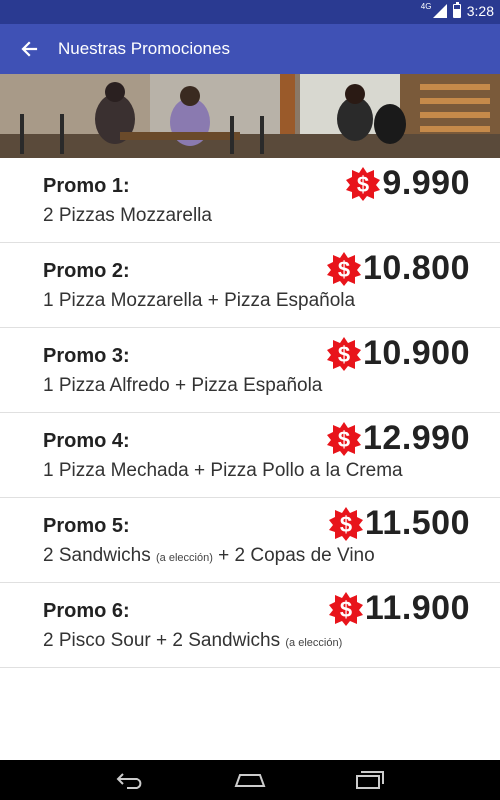  What do you see at coordinates (199, 300) in the screenshot?
I see `promo-description: 1 Pizza Mozzarella + Pizza Española` at bounding box center [199, 300].